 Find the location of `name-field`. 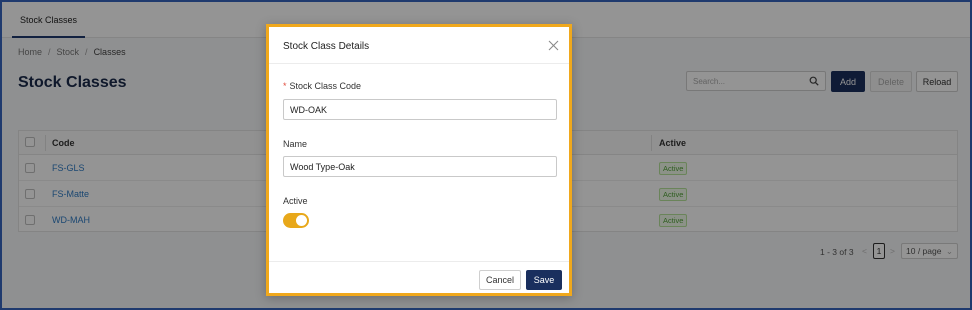

name-field is located at coordinates (420, 166).